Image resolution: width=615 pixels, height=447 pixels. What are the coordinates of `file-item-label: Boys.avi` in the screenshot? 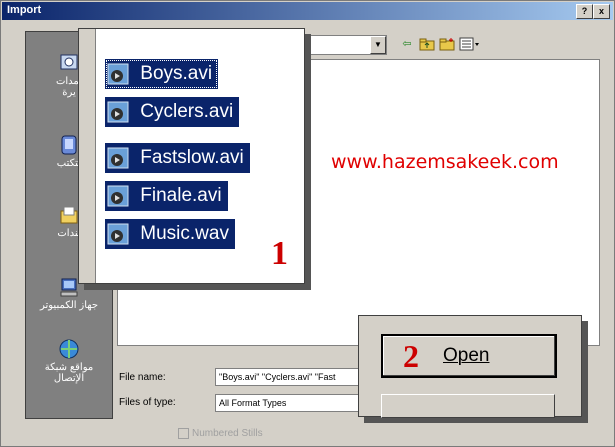 It's located at (176, 73).